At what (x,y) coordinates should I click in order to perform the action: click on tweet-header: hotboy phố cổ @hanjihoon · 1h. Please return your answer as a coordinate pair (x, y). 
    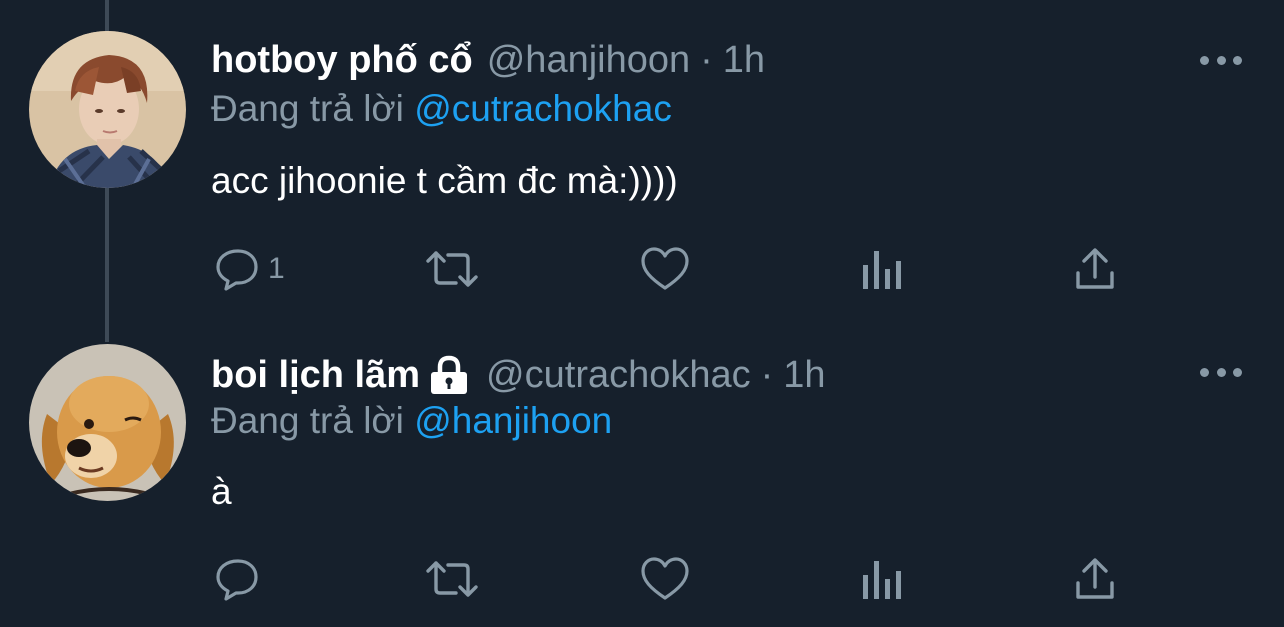
    Looking at the image, I should click on (488, 60).